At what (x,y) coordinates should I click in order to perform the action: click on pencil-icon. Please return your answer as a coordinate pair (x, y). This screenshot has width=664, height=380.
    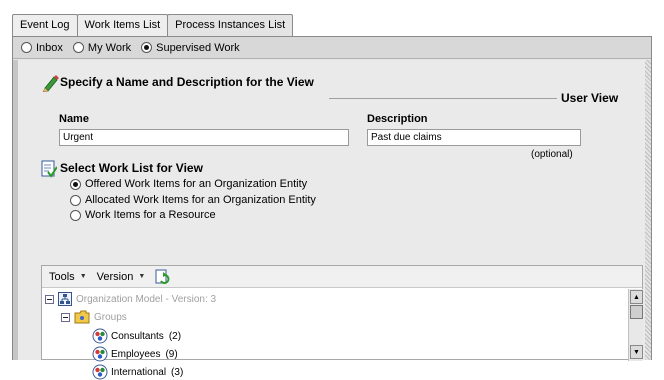
    Looking at the image, I should click on (50, 83).